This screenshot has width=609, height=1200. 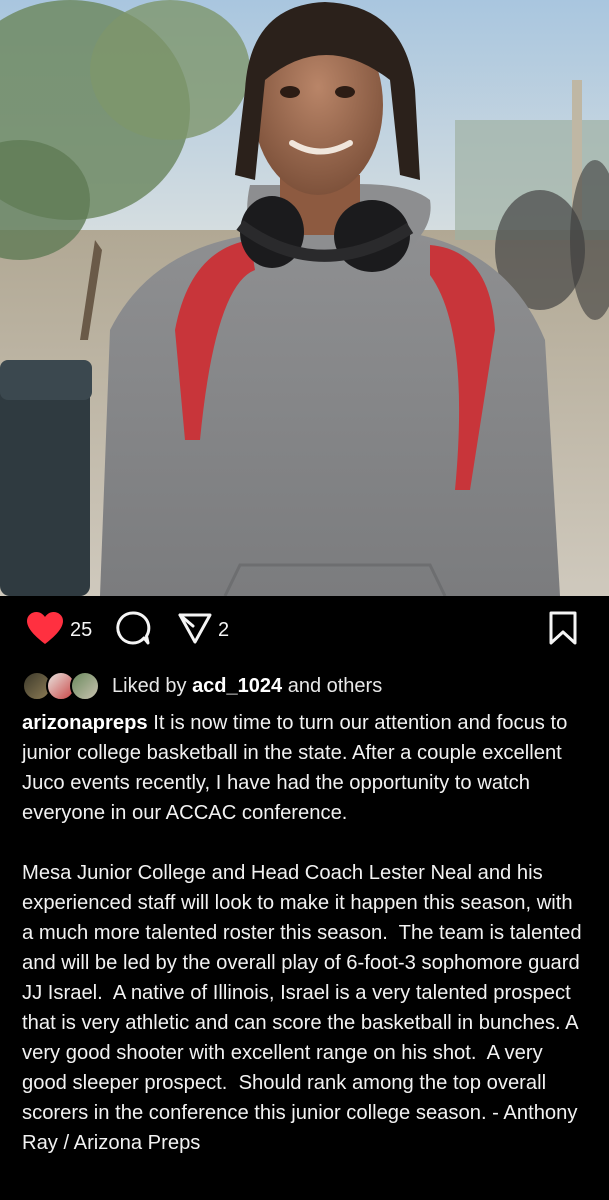 I want to click on liked-by-prefix: Liked by, so click(x=152, y=685).